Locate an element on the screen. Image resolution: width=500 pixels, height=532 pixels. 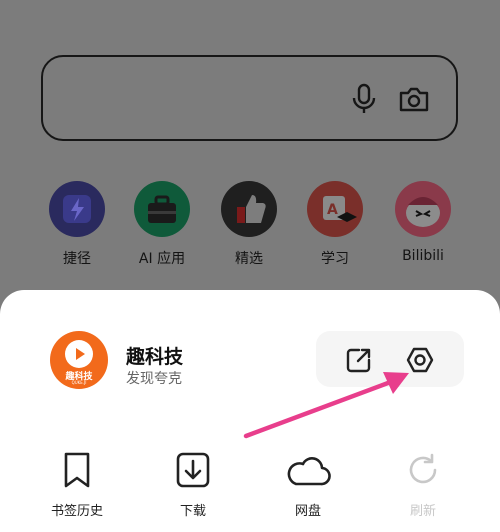
microphone-icon is located at coordinates (364, 99).